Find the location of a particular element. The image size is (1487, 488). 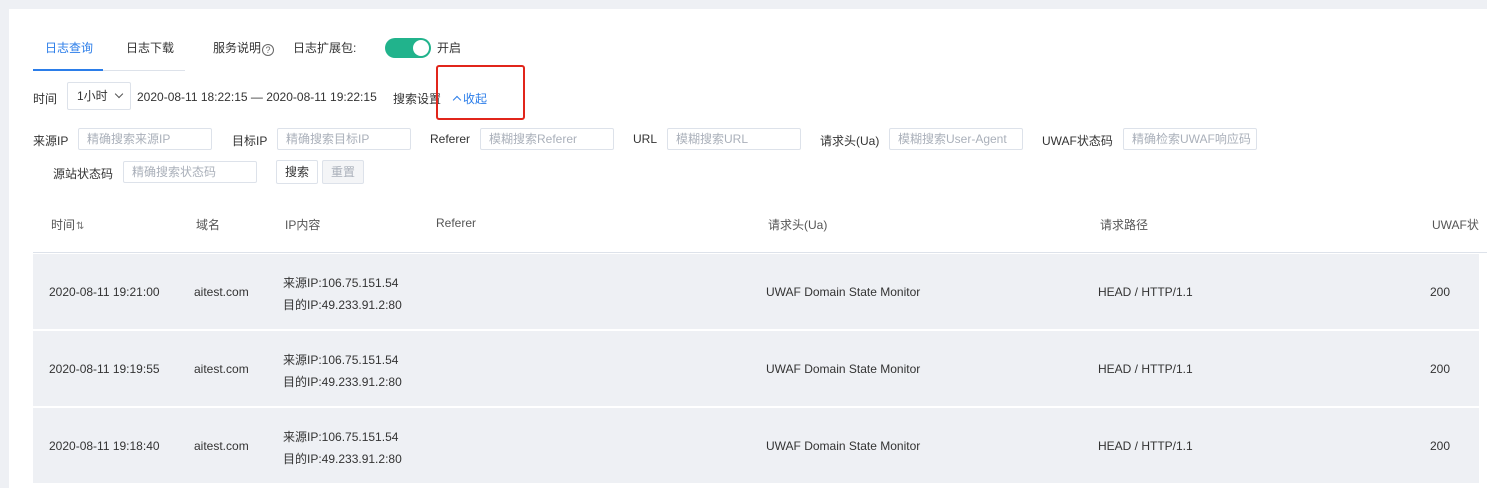

source-ip-label: 来源IP is located at coordinates (51, 141).